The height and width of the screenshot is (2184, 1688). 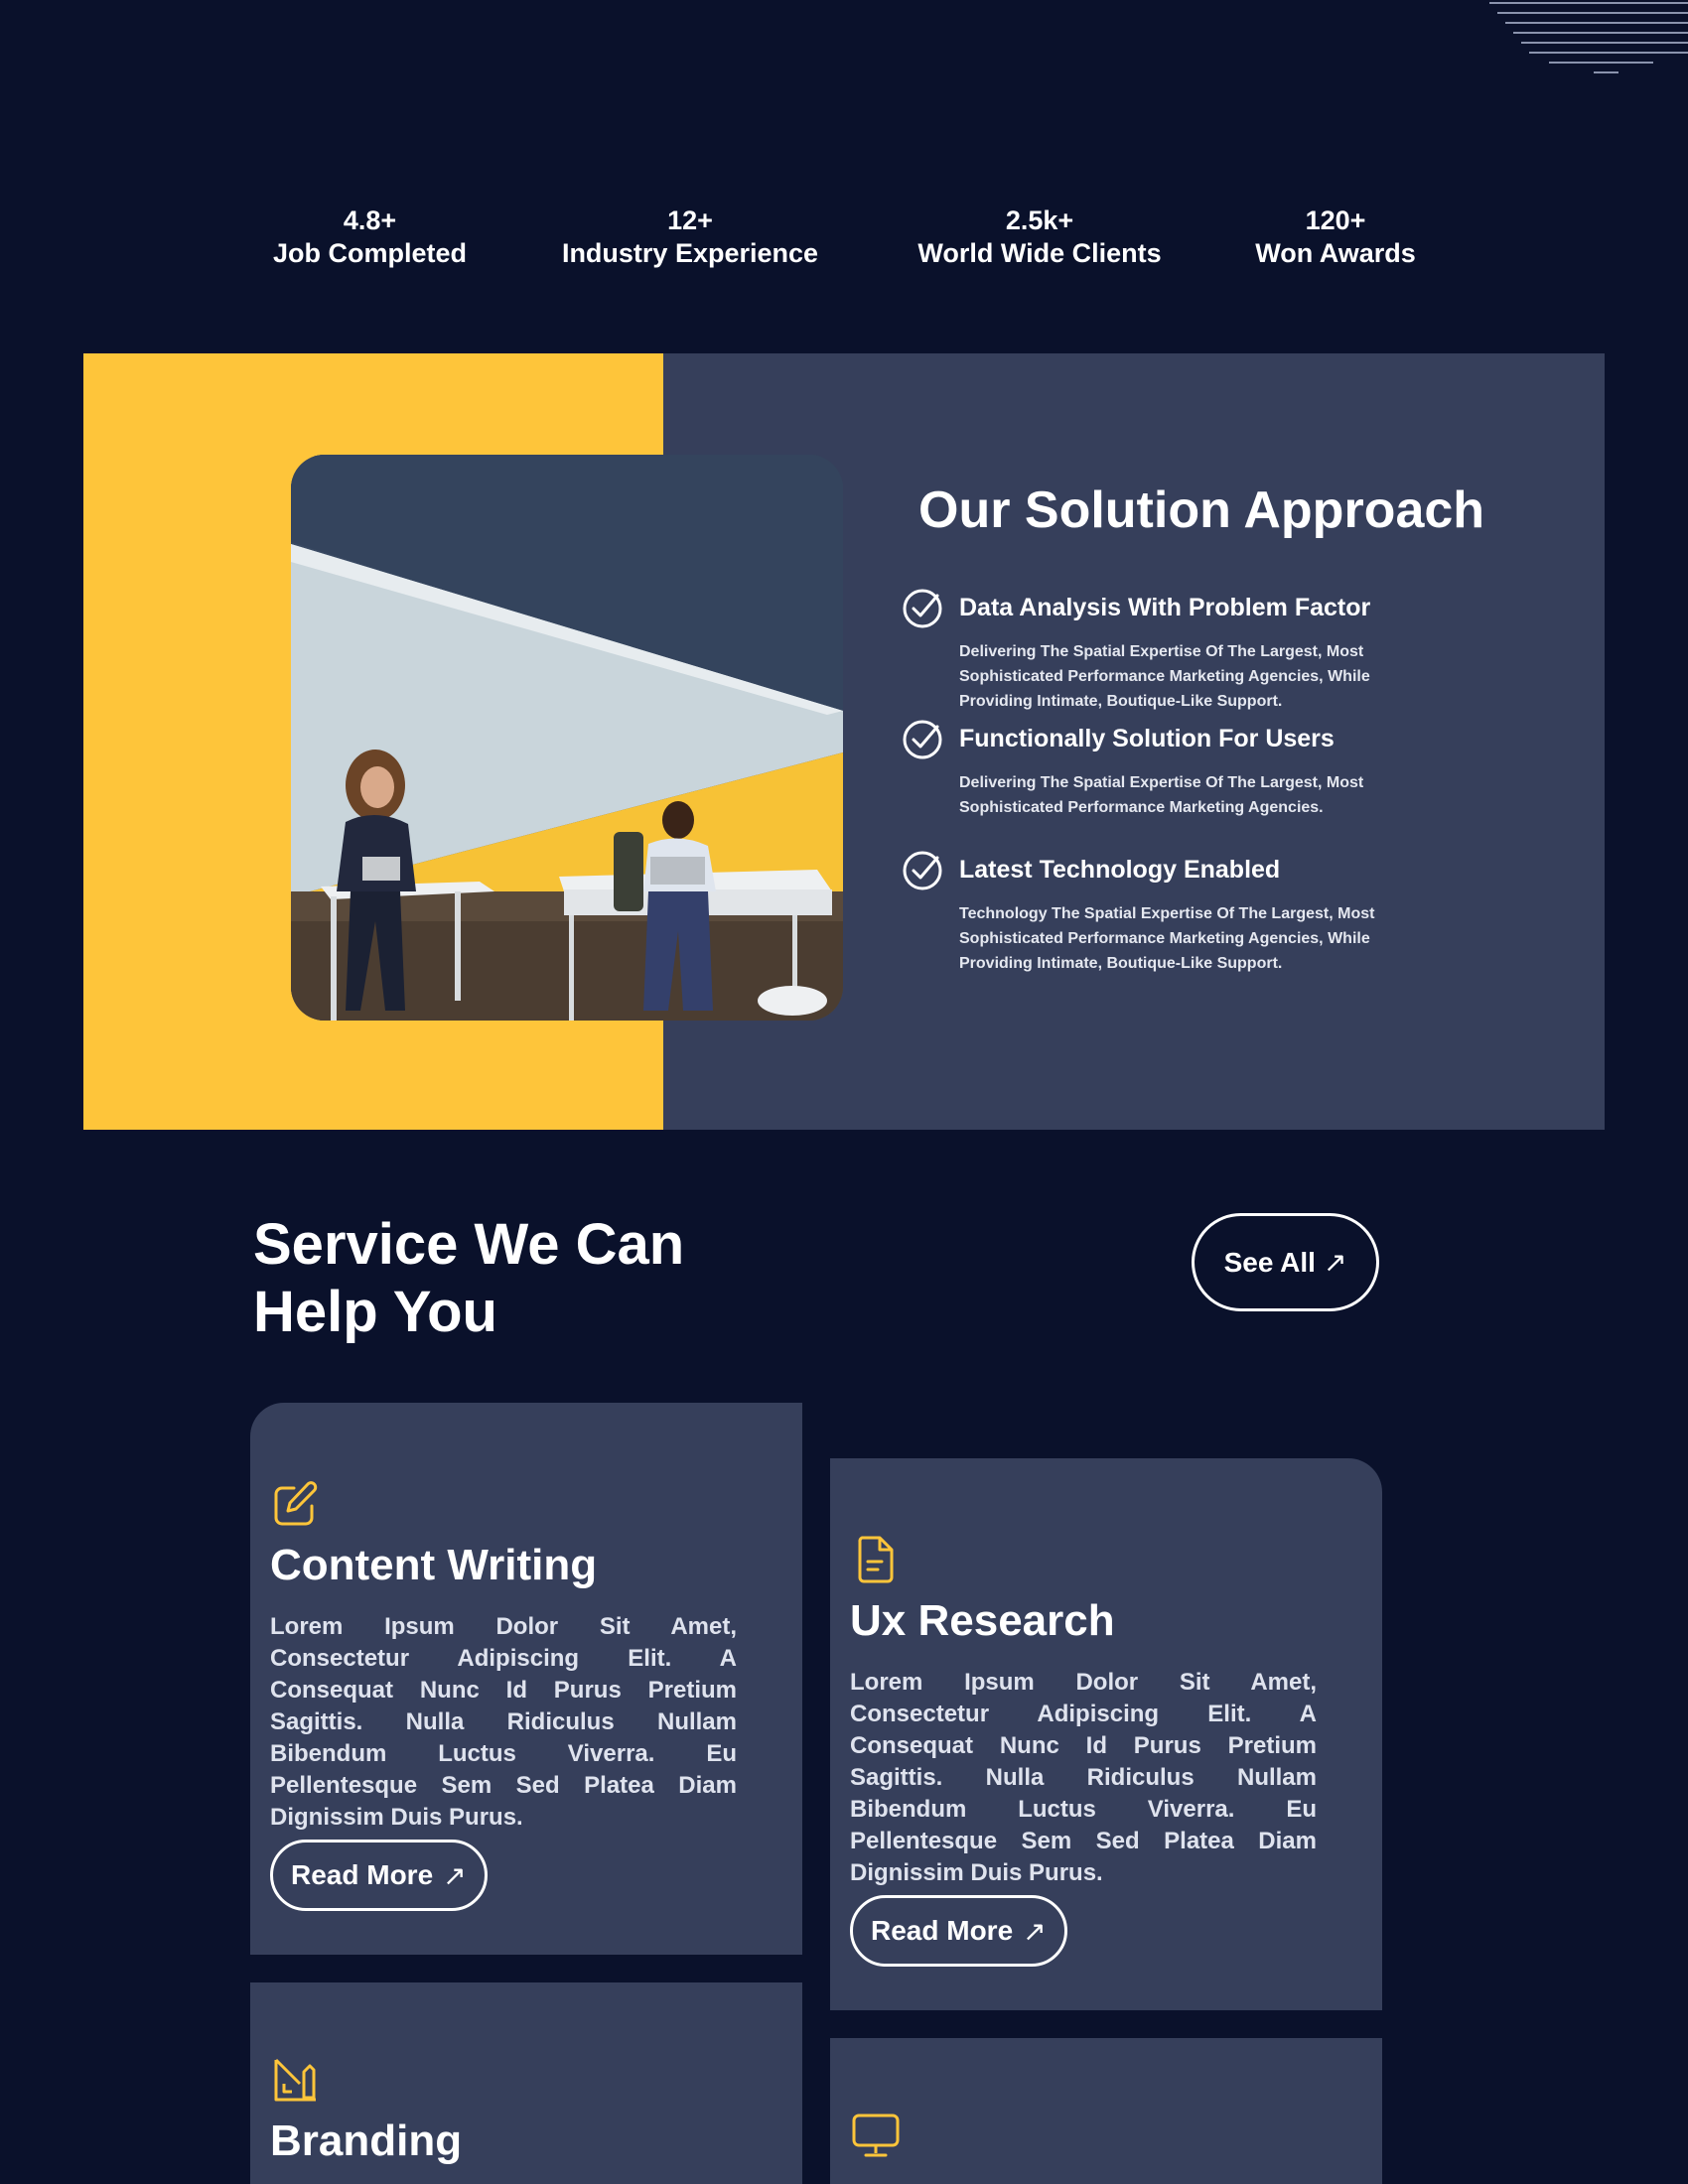 I want to click on decorative-lines, so click(x=1588, y=37).